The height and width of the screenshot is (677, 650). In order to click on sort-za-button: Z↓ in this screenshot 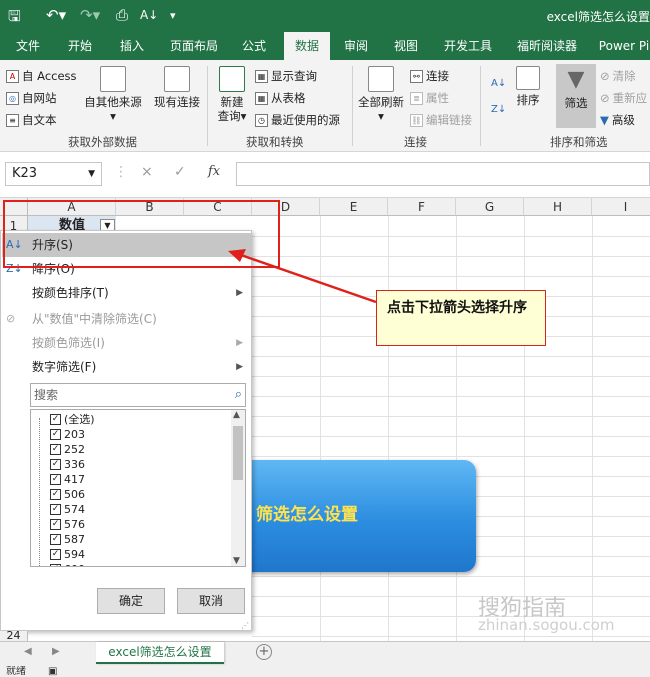, I will do `click(498, 109)`.